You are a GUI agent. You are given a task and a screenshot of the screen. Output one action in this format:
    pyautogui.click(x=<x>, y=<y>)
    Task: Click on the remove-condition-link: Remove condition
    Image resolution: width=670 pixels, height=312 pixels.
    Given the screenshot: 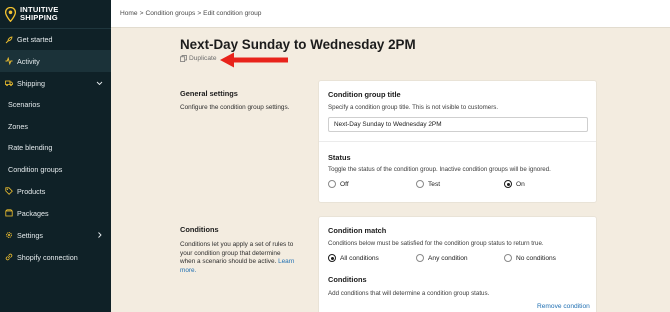 What is the action you would take?
    pyautogui.click(x=563, y=306)
    